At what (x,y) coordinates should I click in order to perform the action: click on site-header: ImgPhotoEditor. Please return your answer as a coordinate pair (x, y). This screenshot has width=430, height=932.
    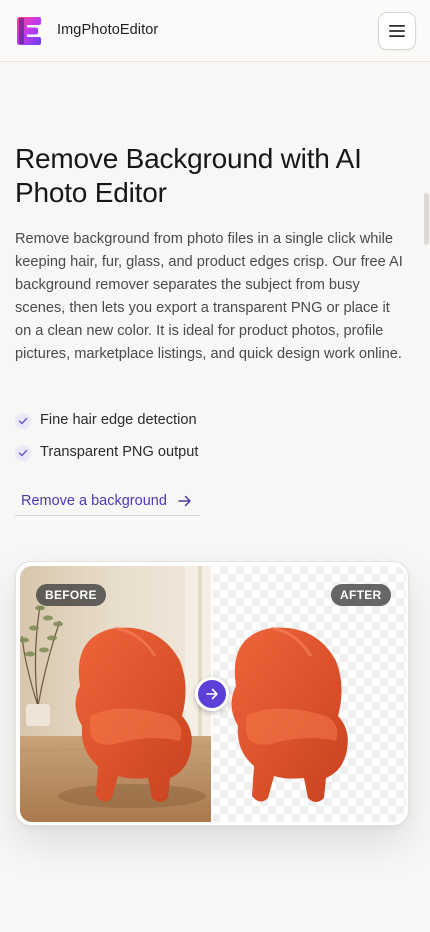
    Looking at the image, I should click on (215, 31).